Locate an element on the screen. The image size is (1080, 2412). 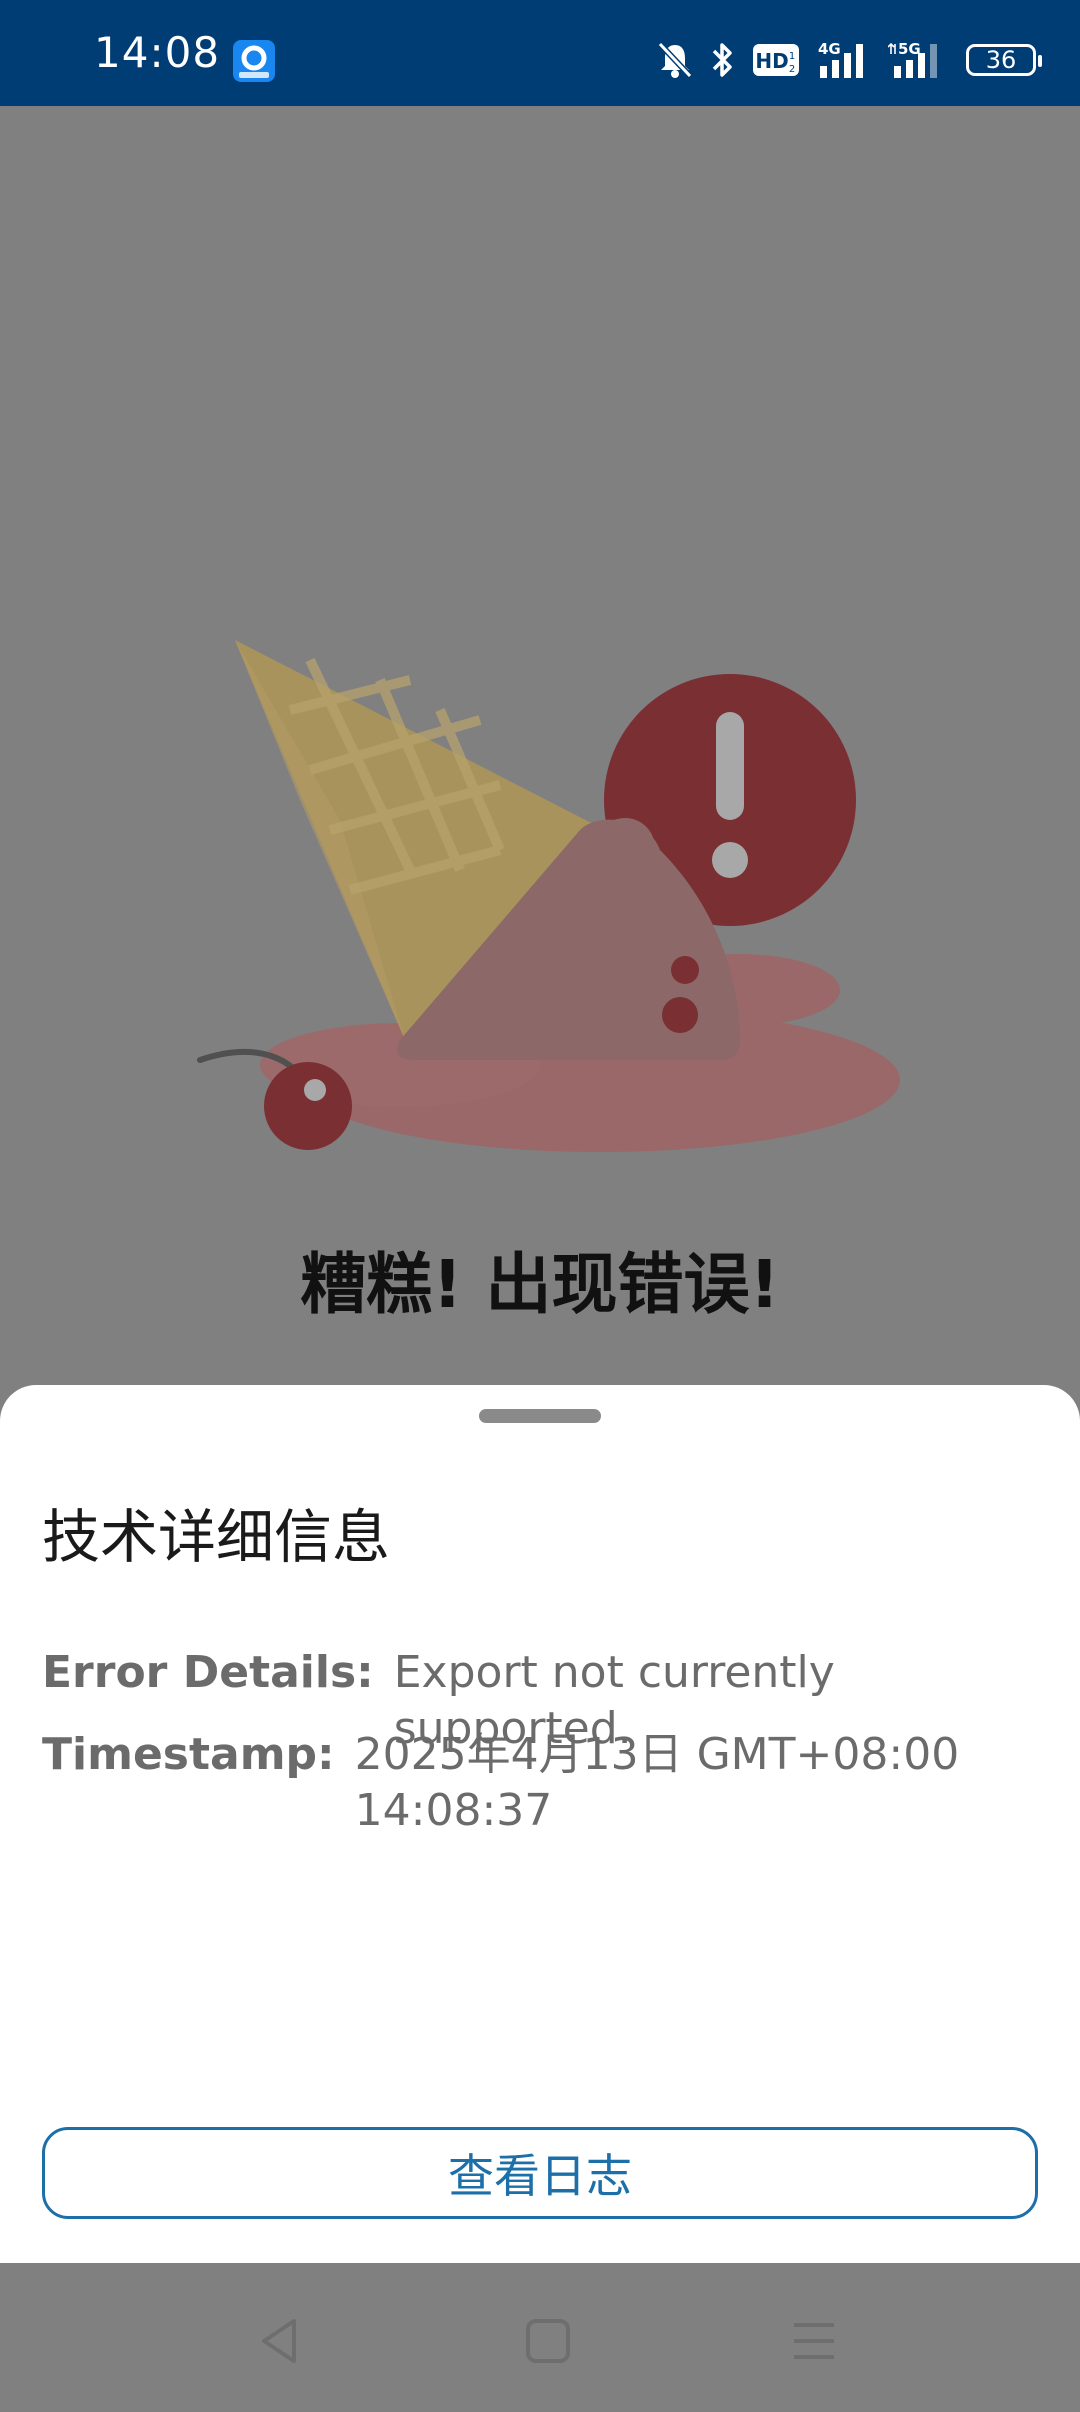
battery-icon: 36 is located at coordinates (1004, 60).